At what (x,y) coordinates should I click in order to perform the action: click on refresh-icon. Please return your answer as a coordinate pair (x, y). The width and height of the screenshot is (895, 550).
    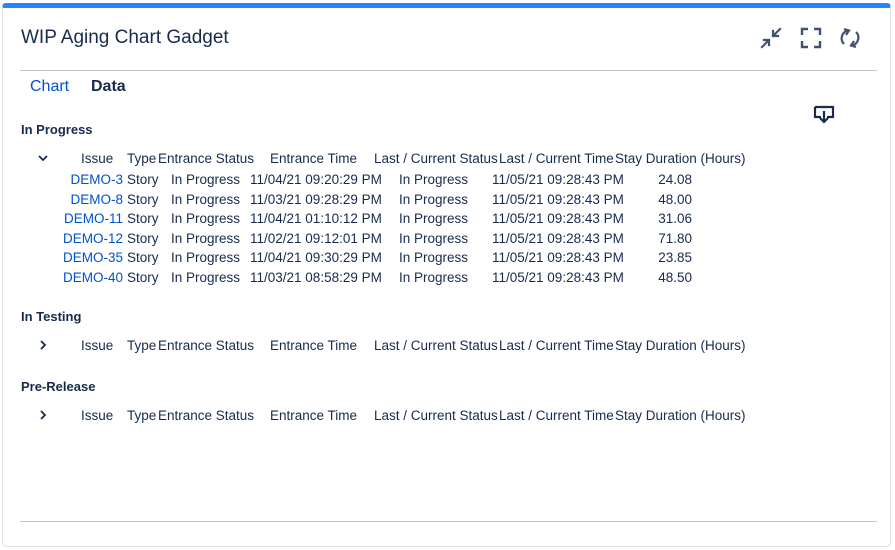
    Looking at the image, I should click on (850, 38).